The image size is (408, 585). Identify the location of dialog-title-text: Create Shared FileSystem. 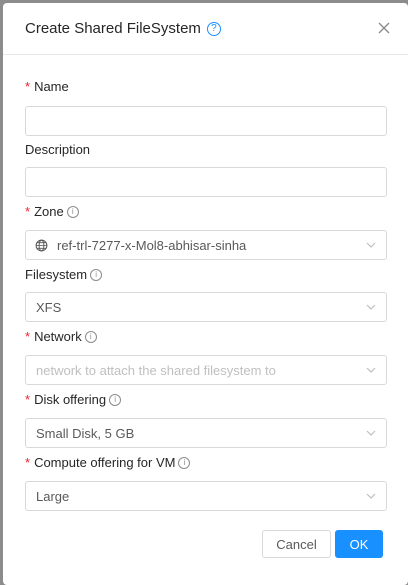
(113, 28).